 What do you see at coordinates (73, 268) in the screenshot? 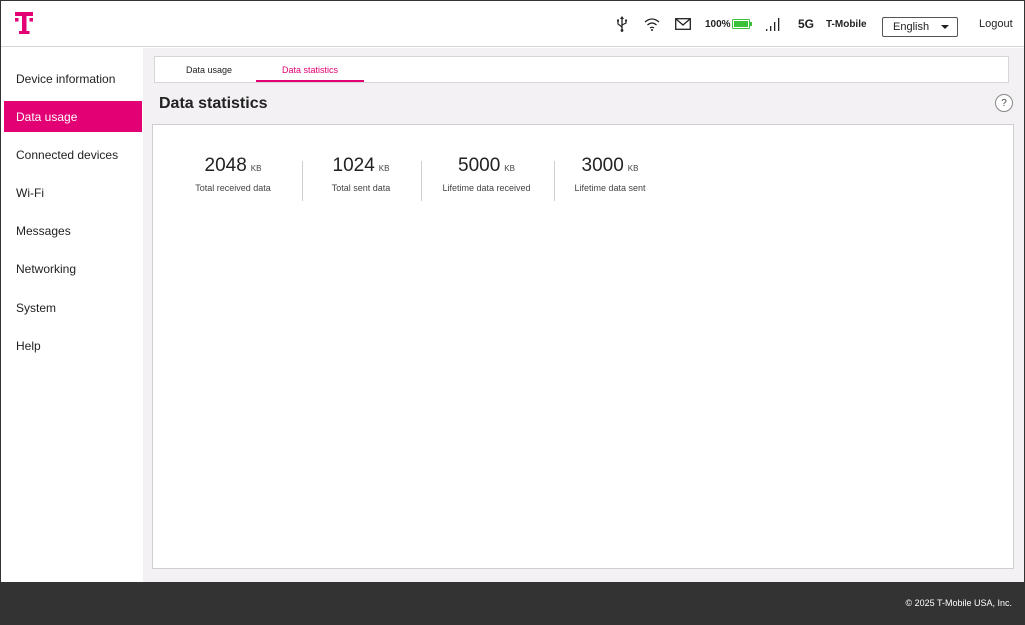
I see `sidebar-item-networking: Networking` at bounding box center [73, 268].